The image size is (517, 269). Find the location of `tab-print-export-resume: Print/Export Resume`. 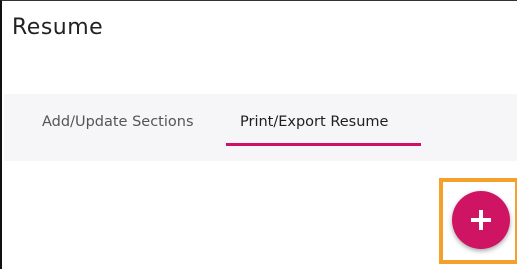

tab-print-export-resume: Print/Export Resume is located at coordinates (314, 122).